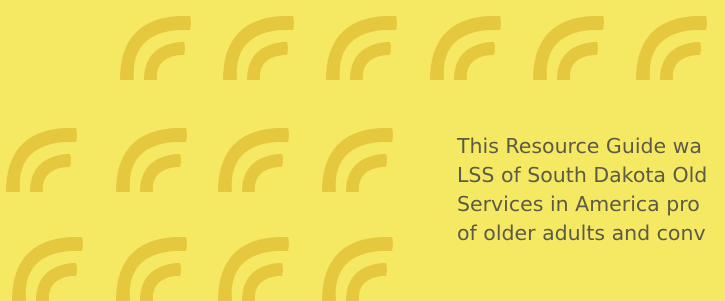  What do you see at coordinates (578, 204) in the screenshot?
I see `intro-line: Services in America pro` at bounding box center [578, 204].